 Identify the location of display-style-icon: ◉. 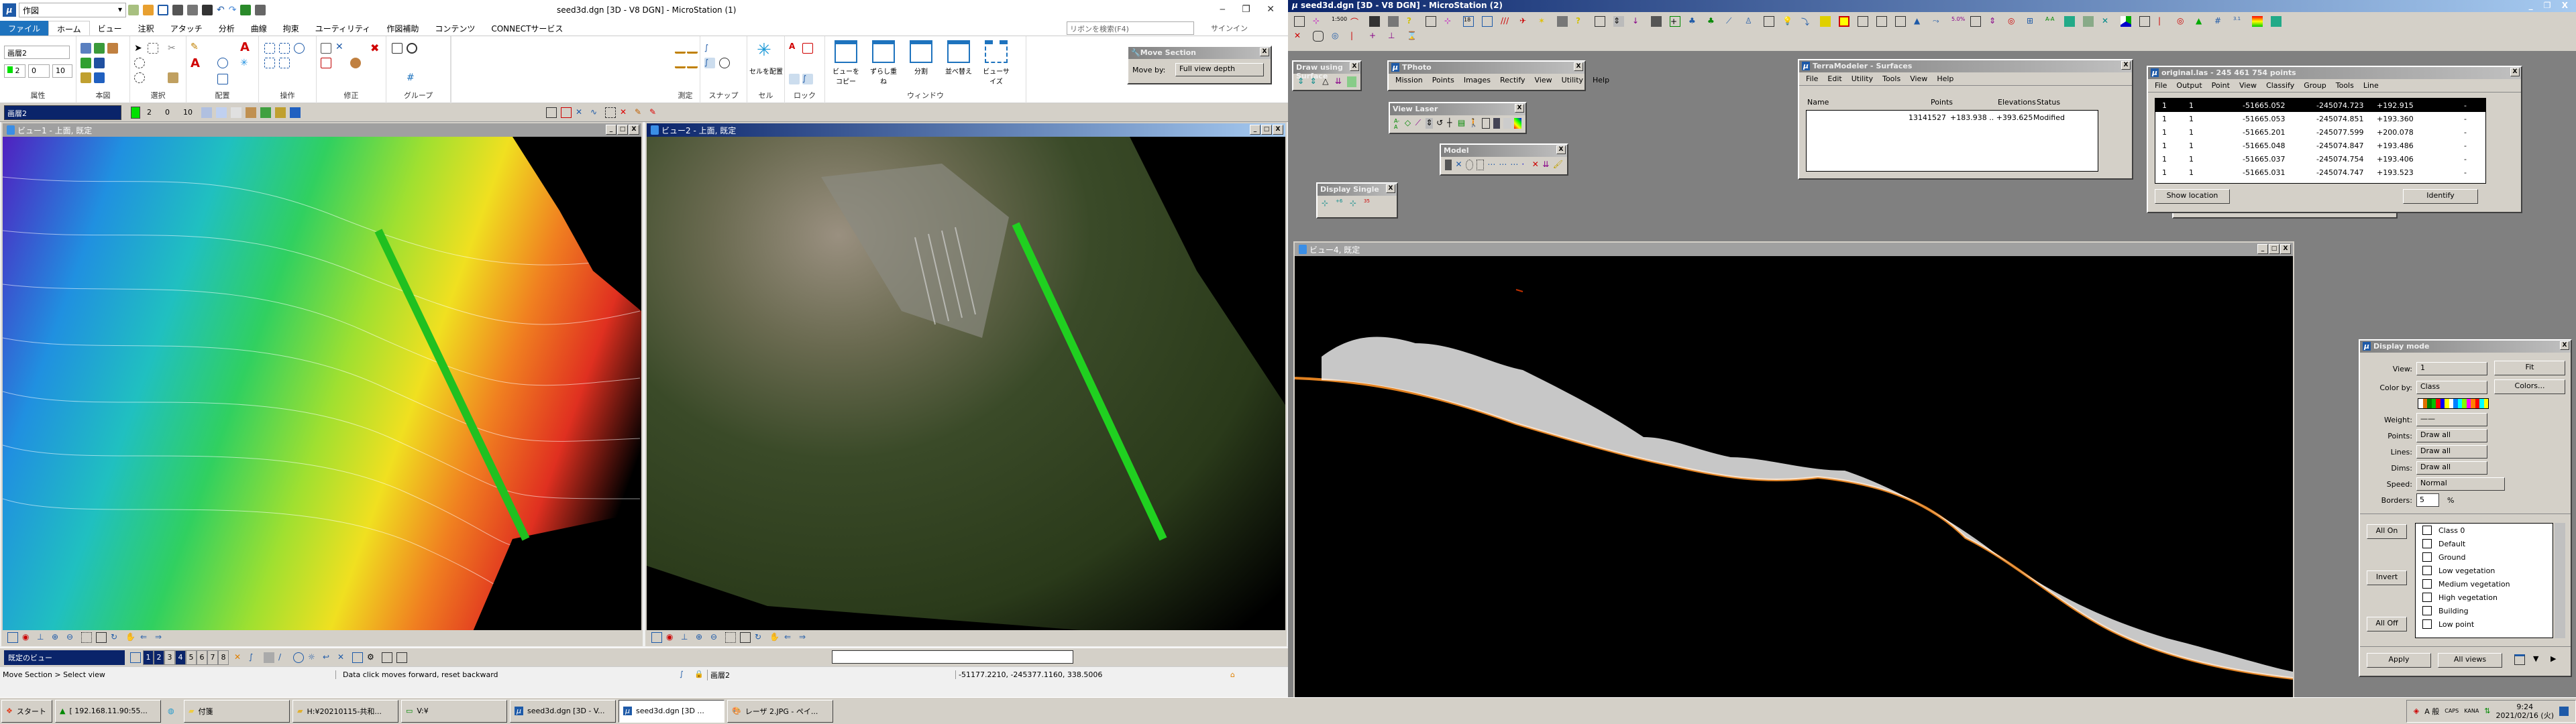
(27, 637).